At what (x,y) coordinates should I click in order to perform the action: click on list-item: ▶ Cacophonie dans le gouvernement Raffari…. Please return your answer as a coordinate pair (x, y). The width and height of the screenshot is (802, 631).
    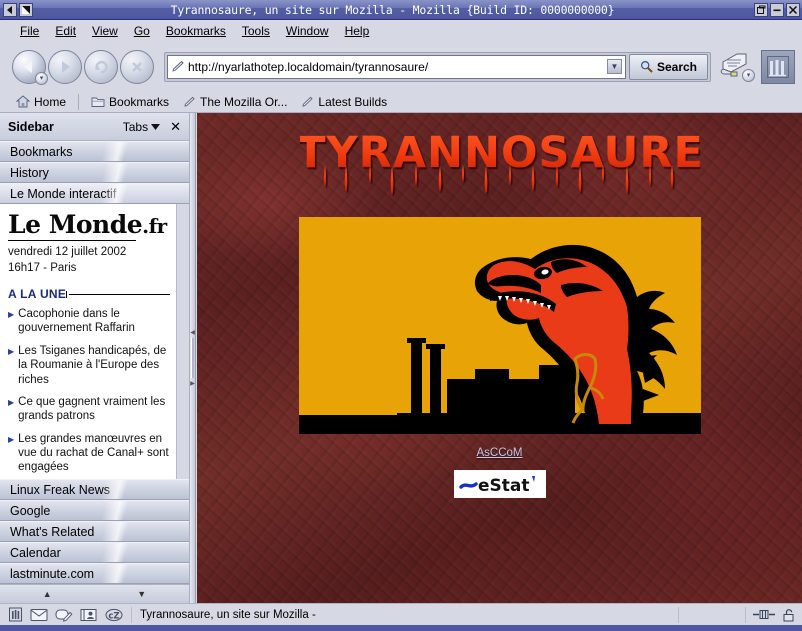
    Looking at the image, I should click on (89, 321).